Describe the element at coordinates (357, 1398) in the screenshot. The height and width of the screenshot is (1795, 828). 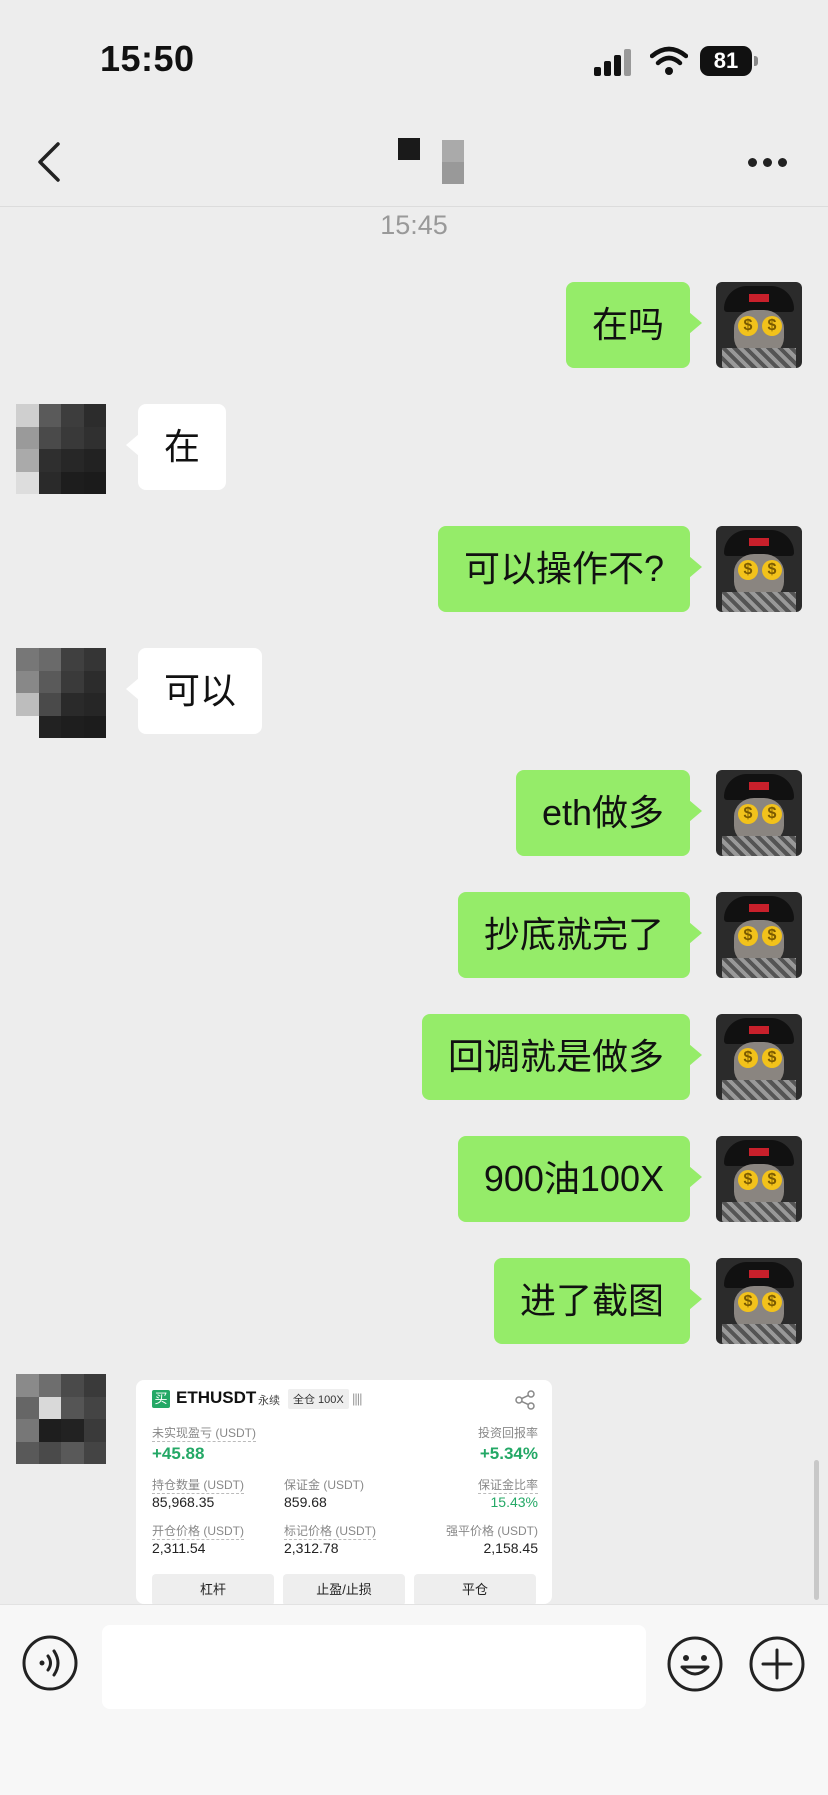
I see `risk-bars: ||||` at that location.